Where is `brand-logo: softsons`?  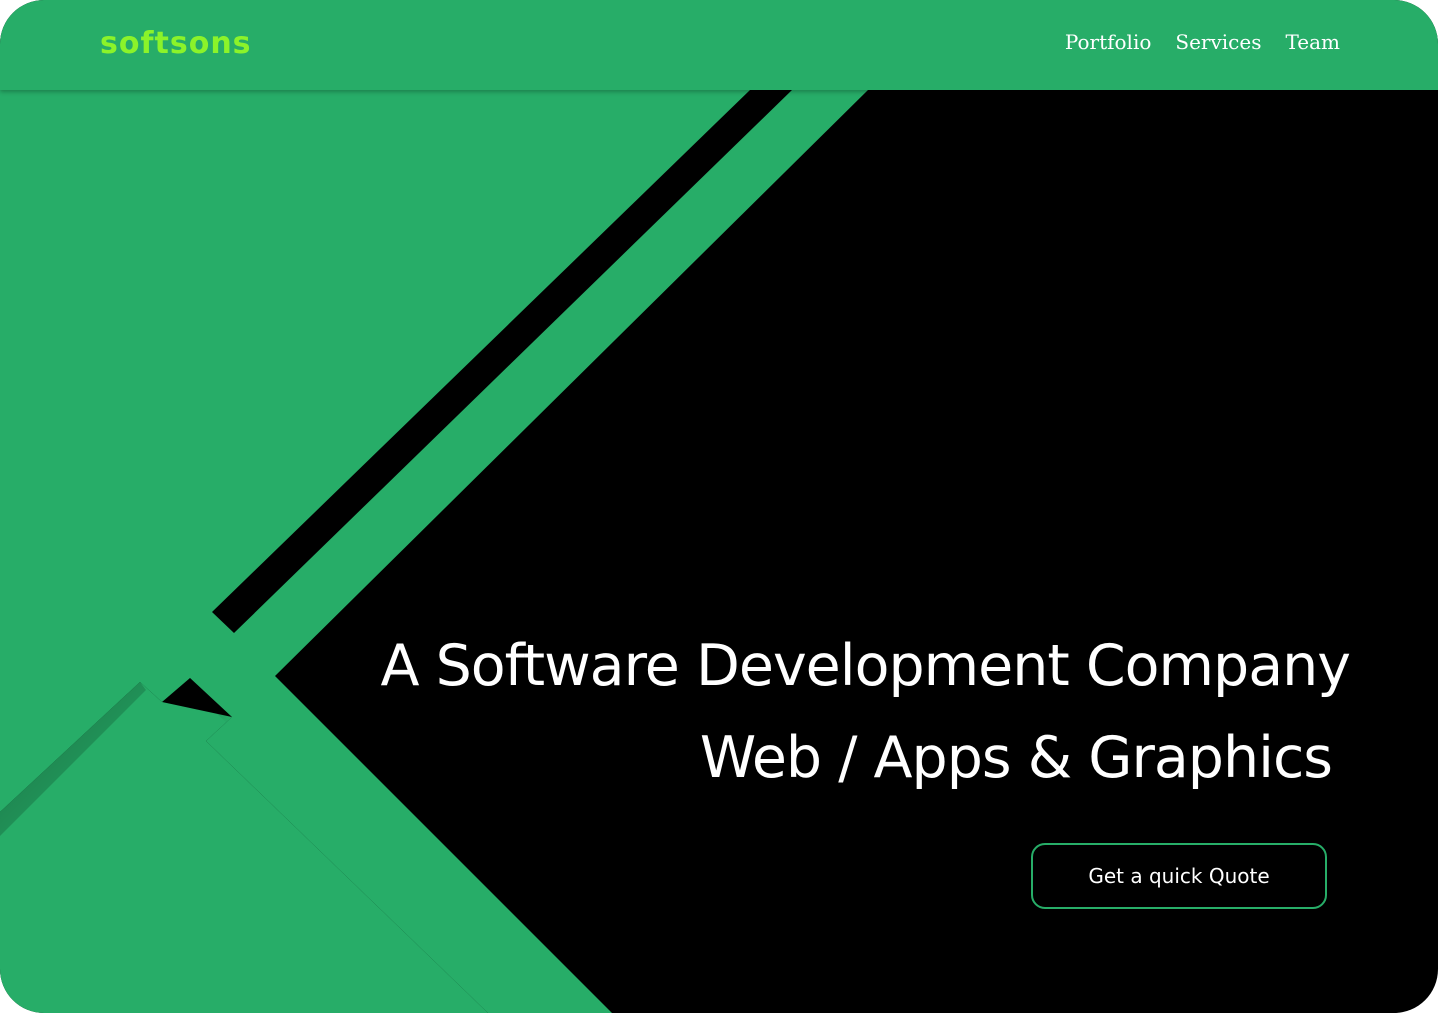 brand-logo: softsons is located at coordinates (176, 44).